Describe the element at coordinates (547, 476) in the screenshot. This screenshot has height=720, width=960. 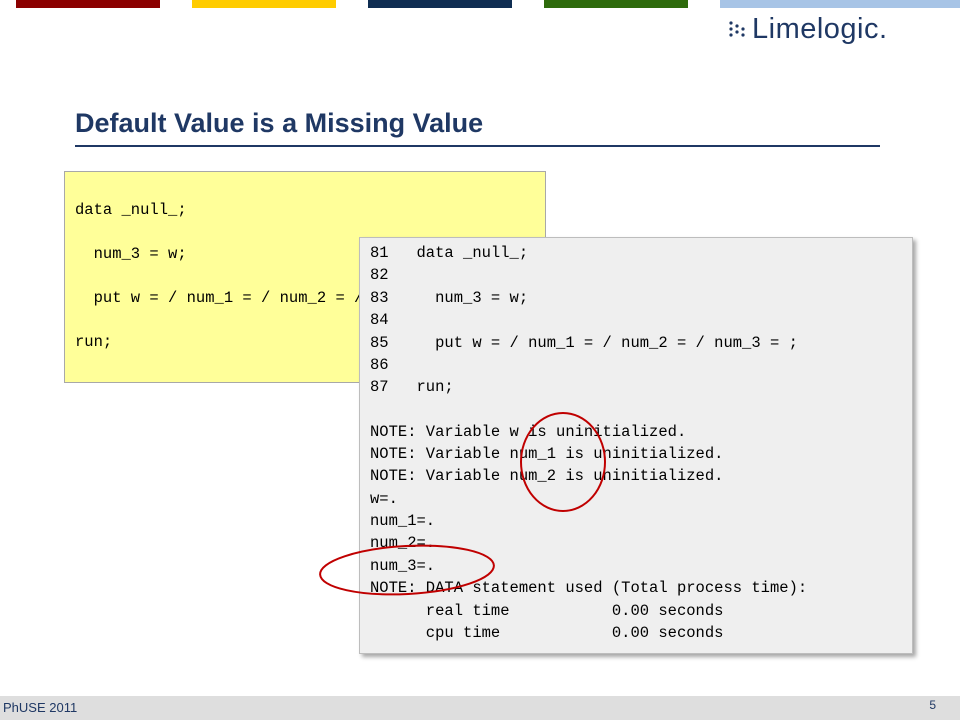
I see `log-line: NOTE: Variable num_2 is uninitialized.` at that location.